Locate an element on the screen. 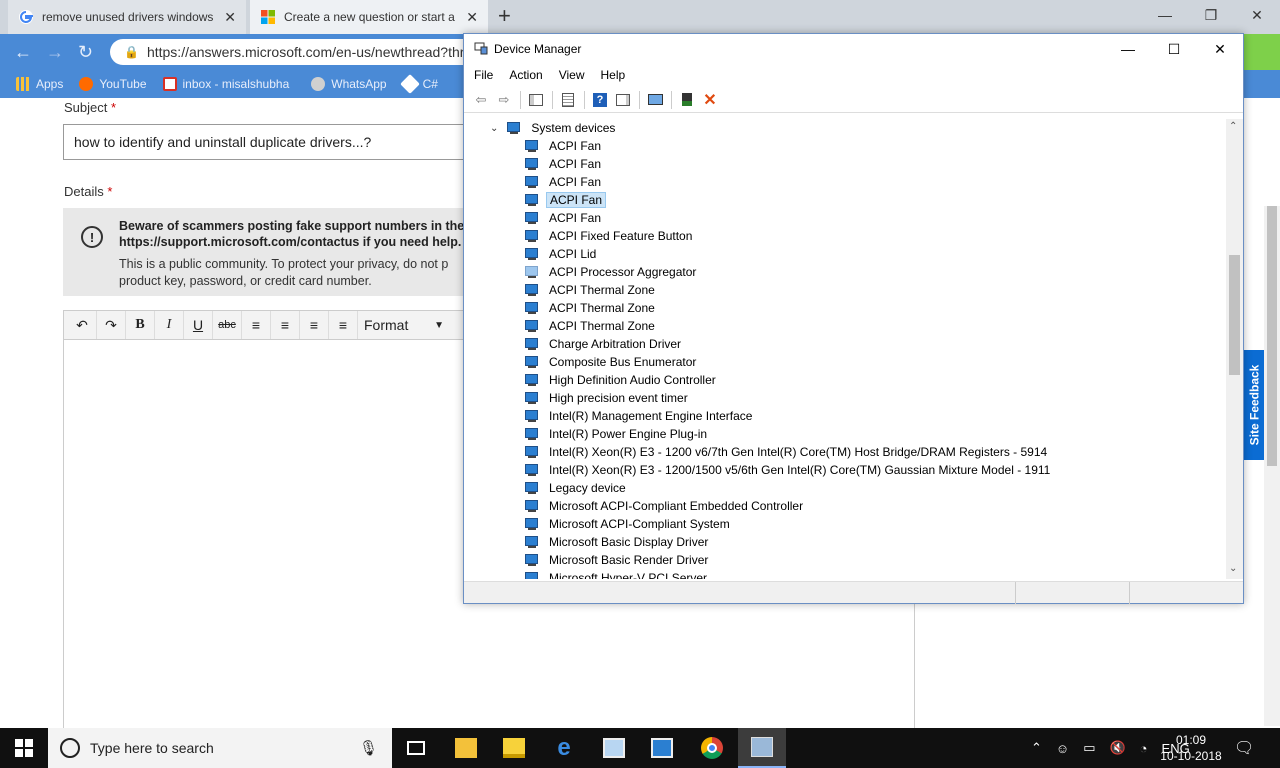 This screenshot has width=1280, height=768. update-driver-icon is located at coordinates (687, 100).